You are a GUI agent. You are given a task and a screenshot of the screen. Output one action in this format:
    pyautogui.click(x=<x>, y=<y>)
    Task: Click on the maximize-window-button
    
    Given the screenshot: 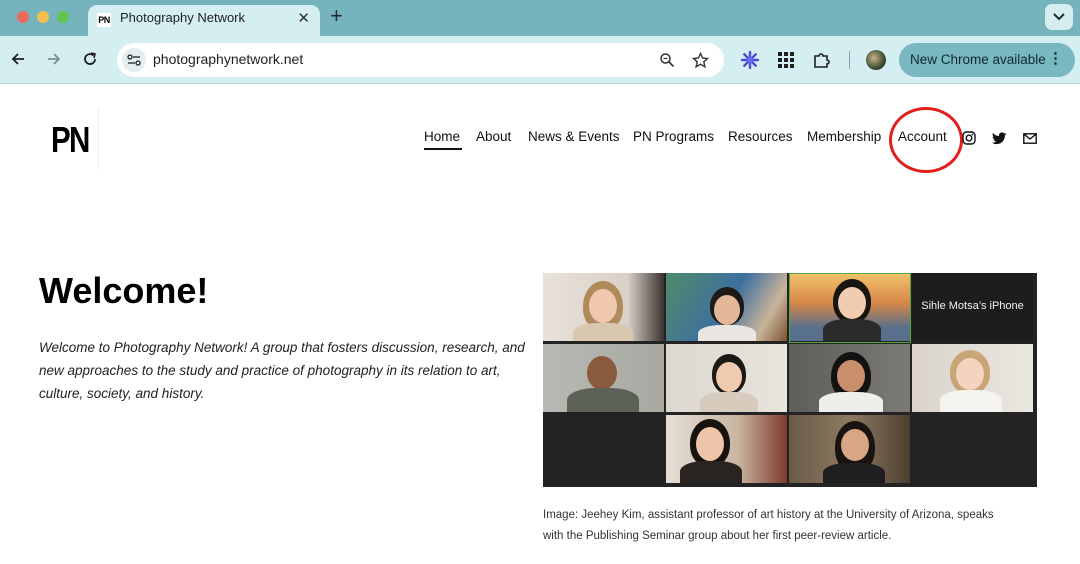 What is the action you would take?
    pyautogui.click(x=63, y=17)
    